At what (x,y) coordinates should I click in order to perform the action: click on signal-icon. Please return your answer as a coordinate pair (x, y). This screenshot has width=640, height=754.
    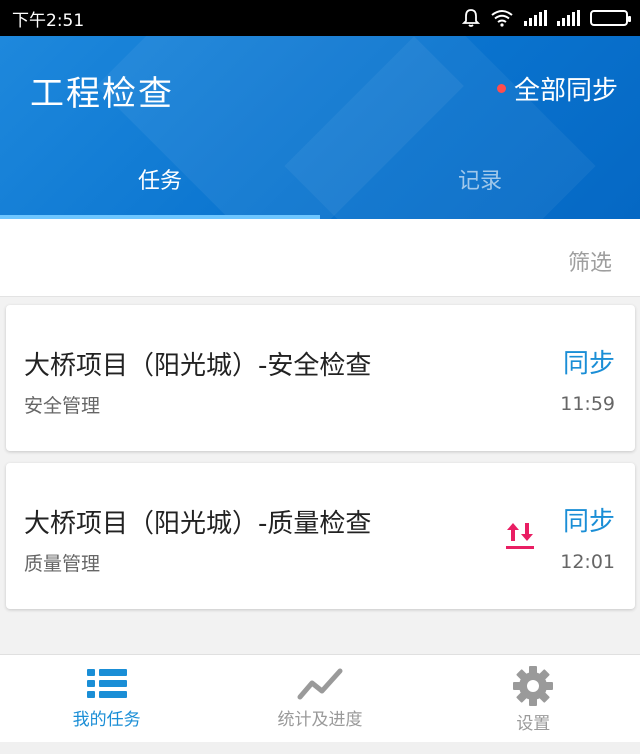
    Looking at the image, I should click on (535, 18).